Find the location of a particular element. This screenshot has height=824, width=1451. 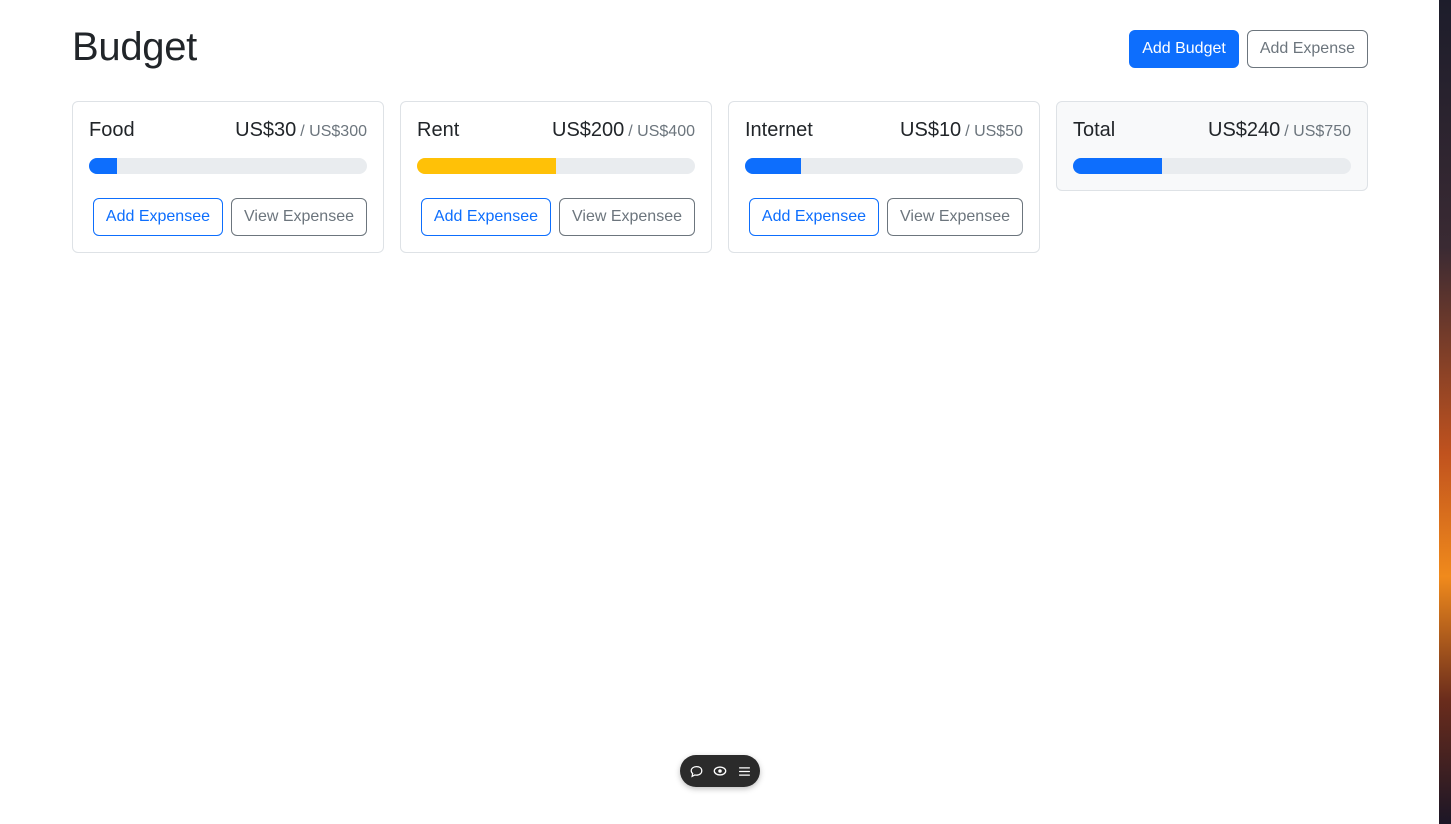

total-max: / US$750 is located at coordinates (1317, 131).